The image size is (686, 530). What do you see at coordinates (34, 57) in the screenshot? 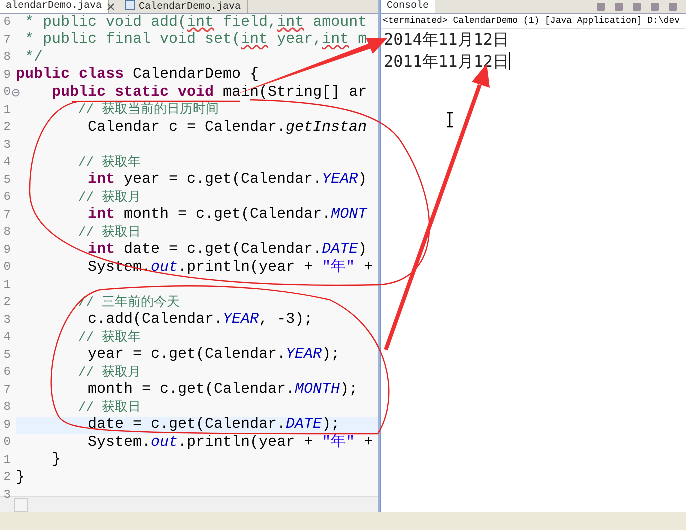
I see `code-line: */` at bounding box center [34, 57].